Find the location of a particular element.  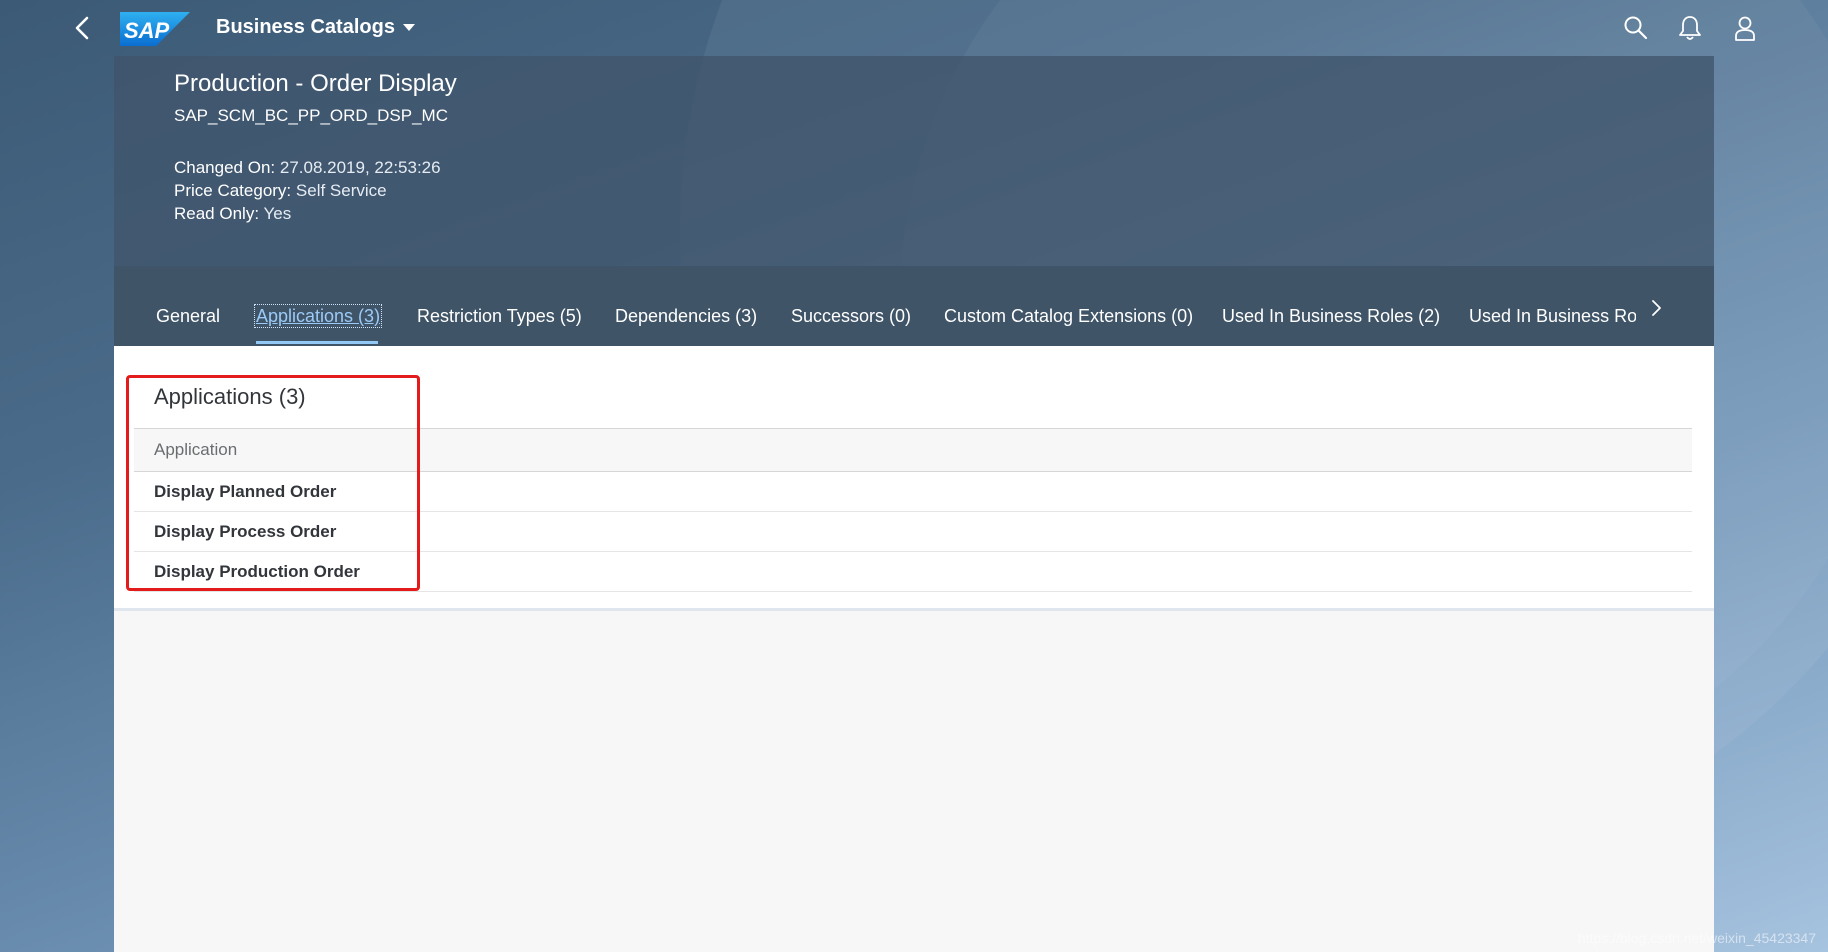

application-name: Display Planned Order is located at coordinates (245, 491).